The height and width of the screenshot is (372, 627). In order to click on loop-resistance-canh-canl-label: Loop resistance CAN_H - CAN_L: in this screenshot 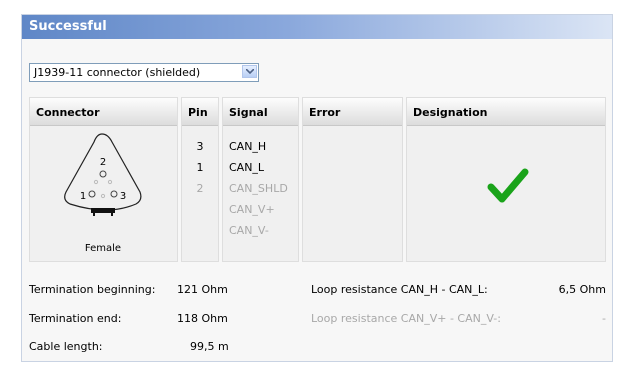, I will do `click(399, 289)`.